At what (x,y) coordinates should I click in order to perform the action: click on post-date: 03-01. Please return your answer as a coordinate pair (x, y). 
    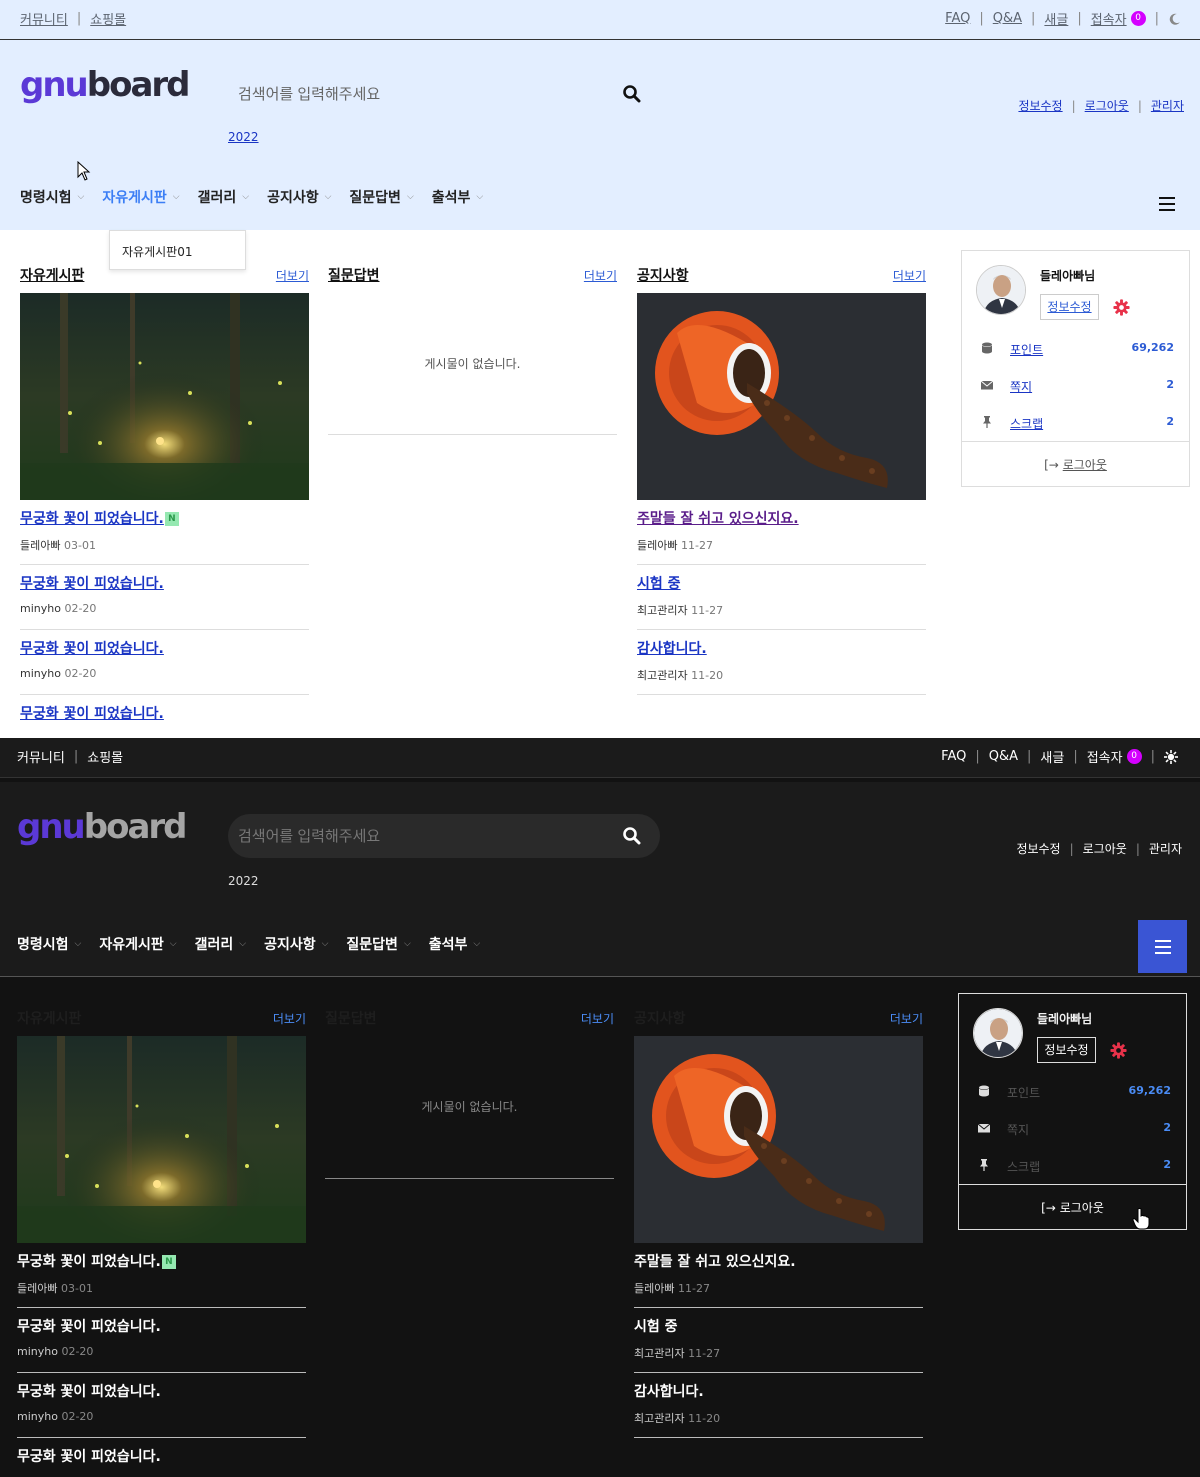
    Looking at the image, I should click on (79, 545).